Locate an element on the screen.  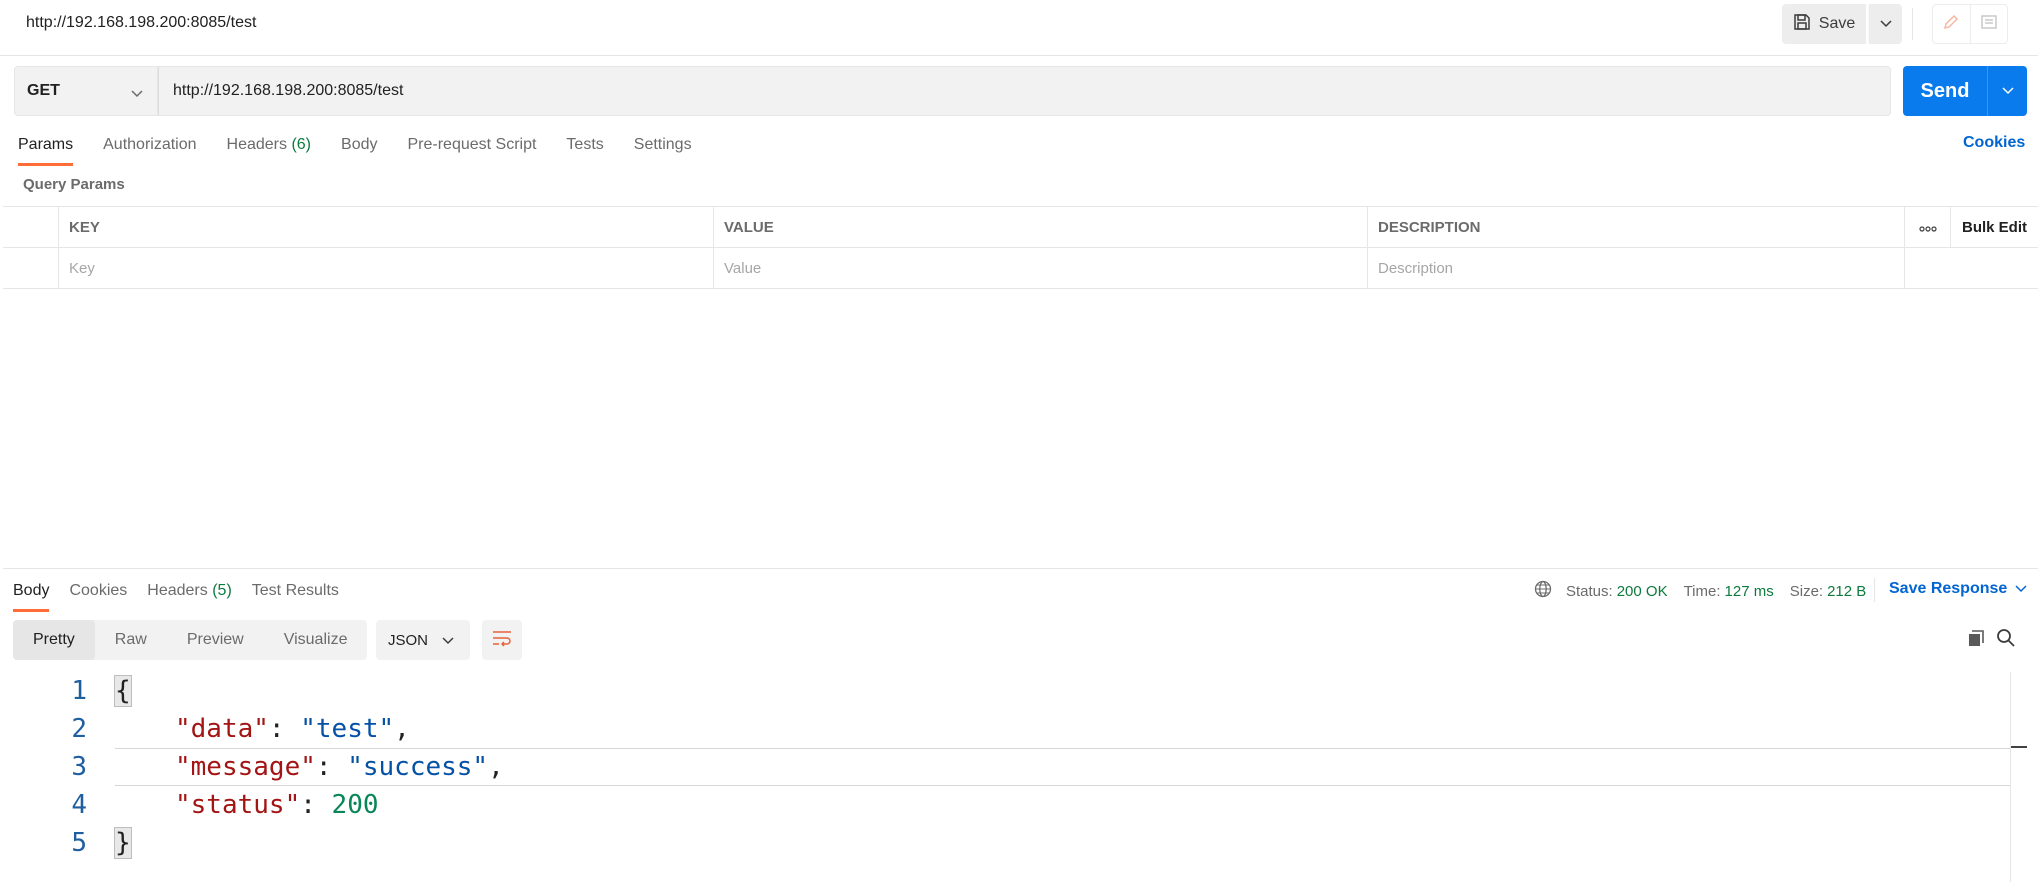
line-number: 4 is located at coordinates (79, 805).